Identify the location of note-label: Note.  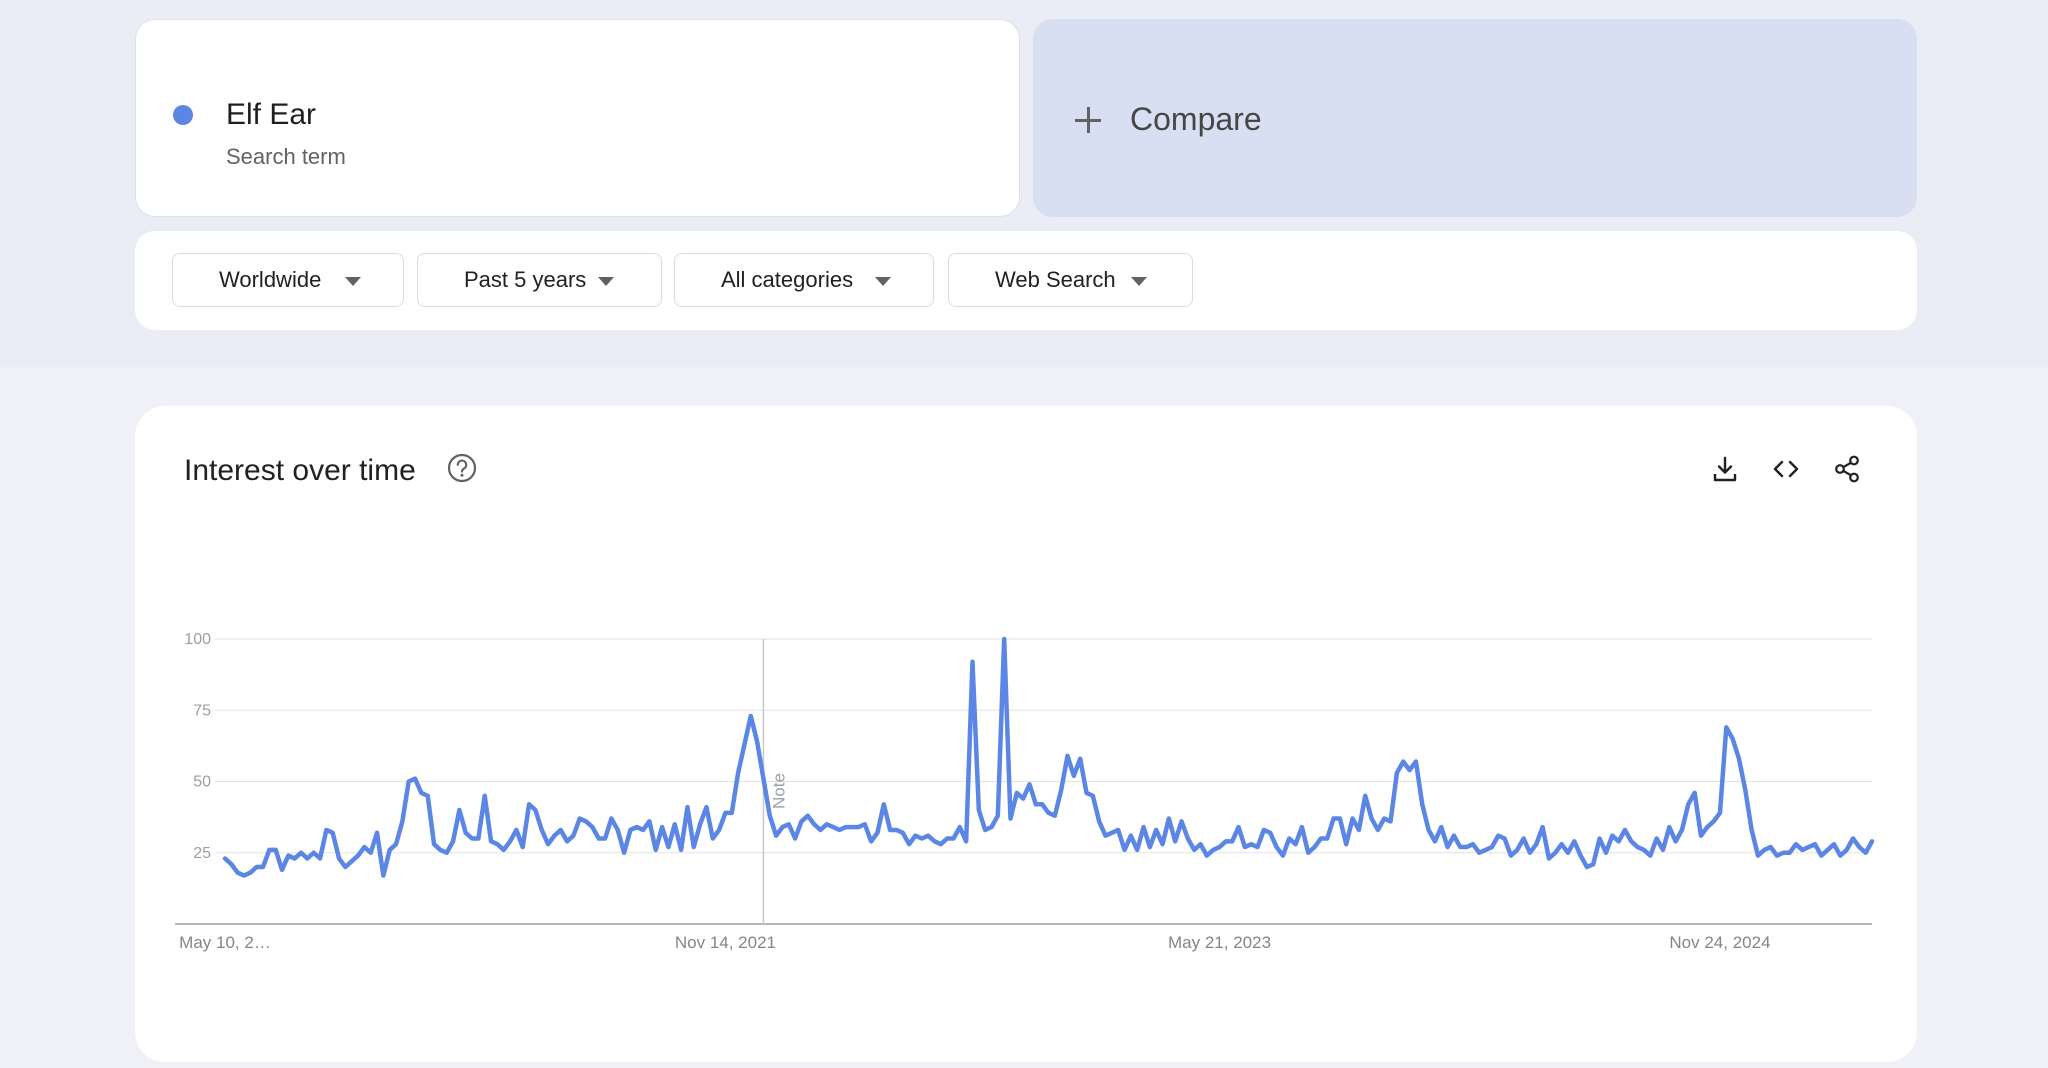
(778, 791).